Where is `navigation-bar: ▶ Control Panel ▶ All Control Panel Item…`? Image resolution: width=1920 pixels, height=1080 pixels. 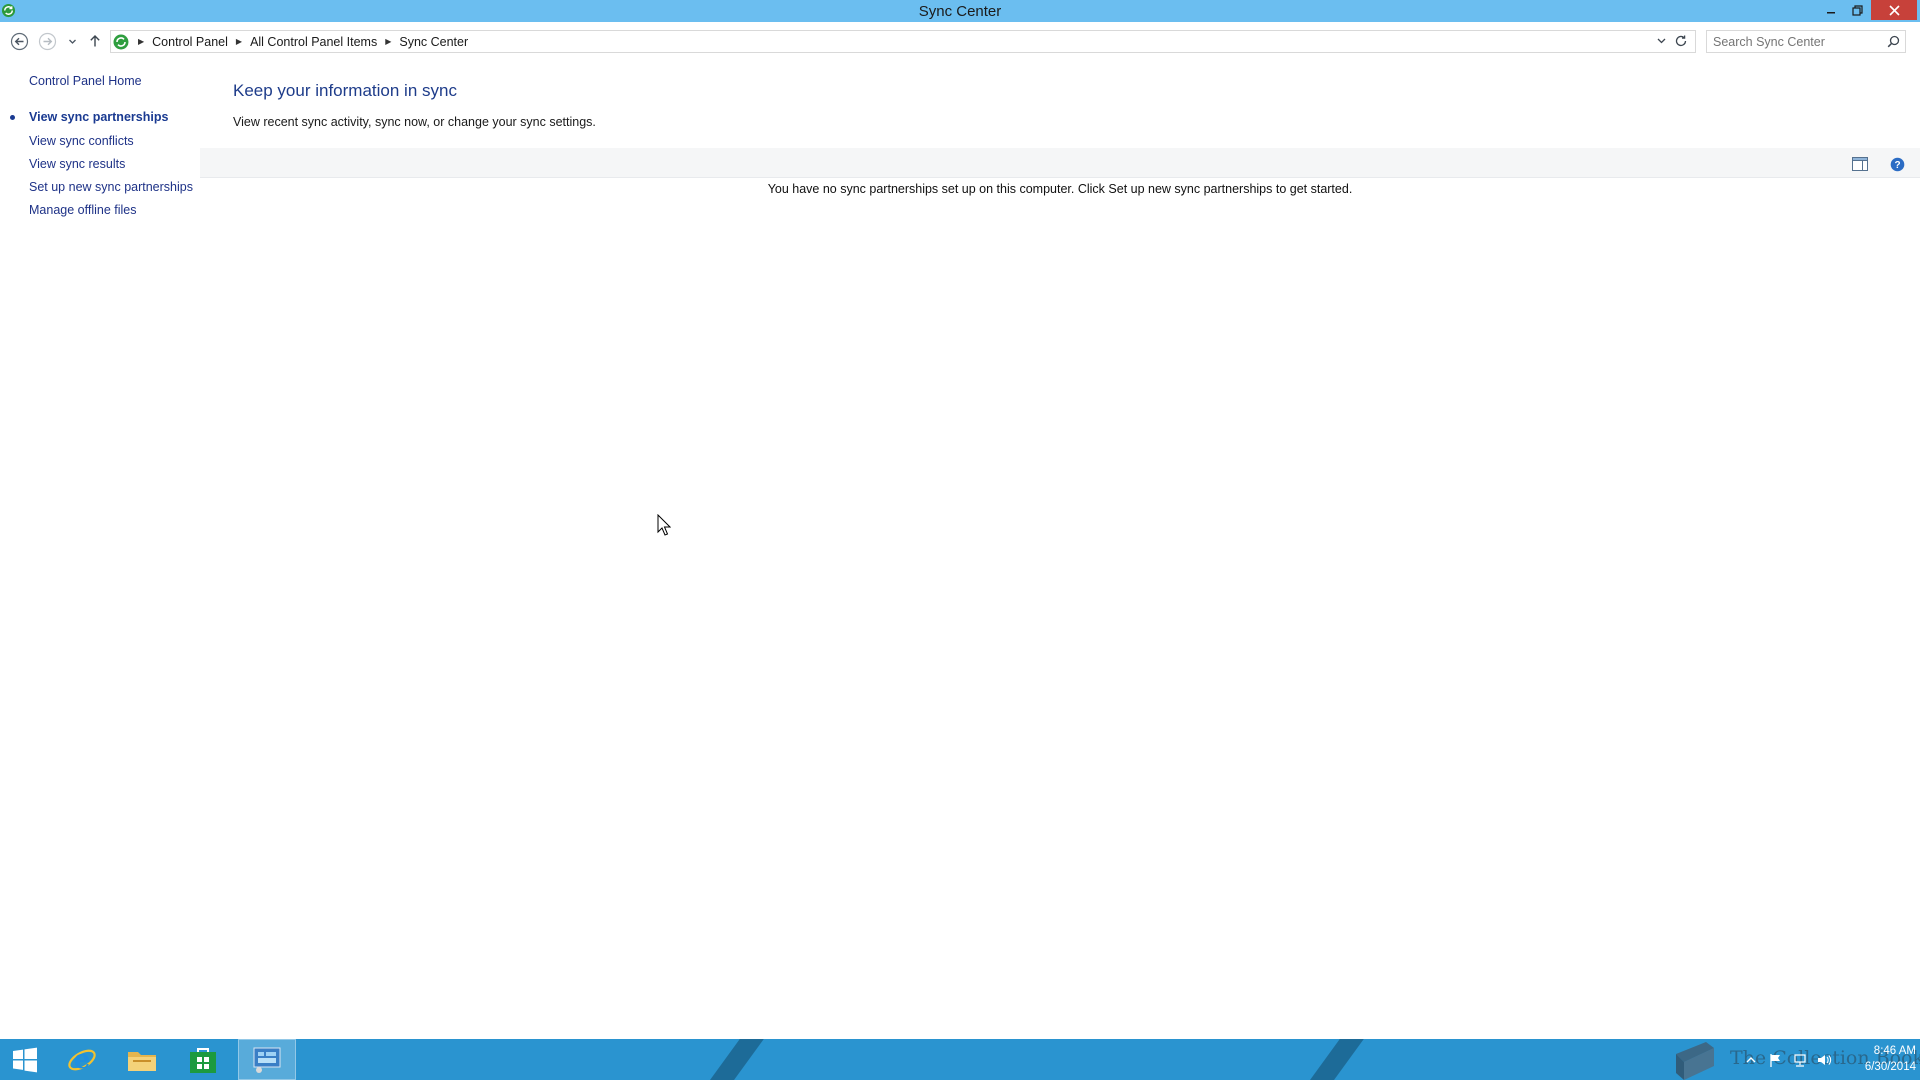 navigation-bar: ▶ Control Panel ▶ All Control Panel Item… is located at coordinates (960, 41).